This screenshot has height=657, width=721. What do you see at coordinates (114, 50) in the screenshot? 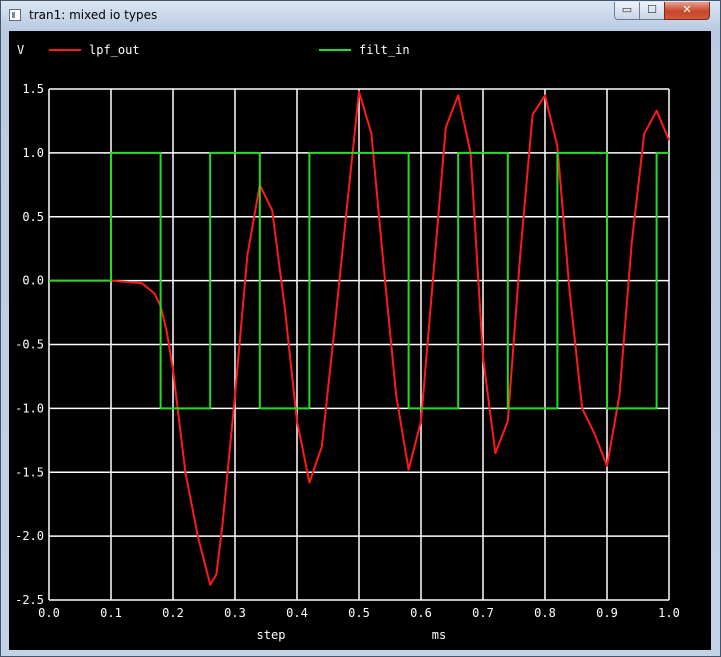
I see `legend-label-lpf_out: lpf_out` at bounding box center [114, 50].